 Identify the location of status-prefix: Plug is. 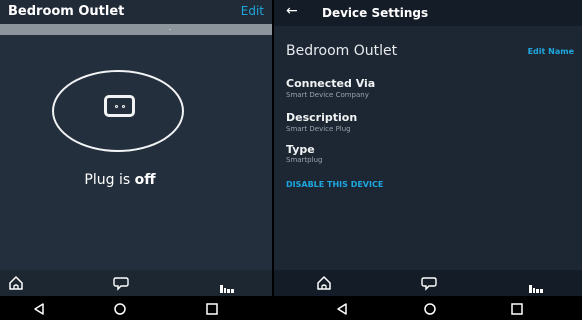
(109, 180).